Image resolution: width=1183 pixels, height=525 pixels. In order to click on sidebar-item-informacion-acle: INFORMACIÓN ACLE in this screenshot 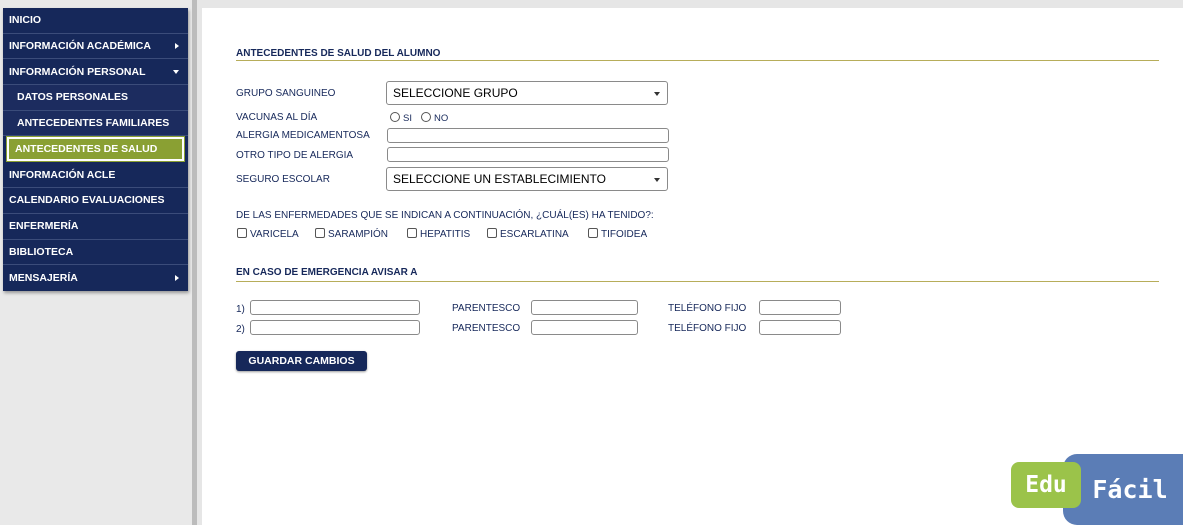, I will do `click(95, 175)`.